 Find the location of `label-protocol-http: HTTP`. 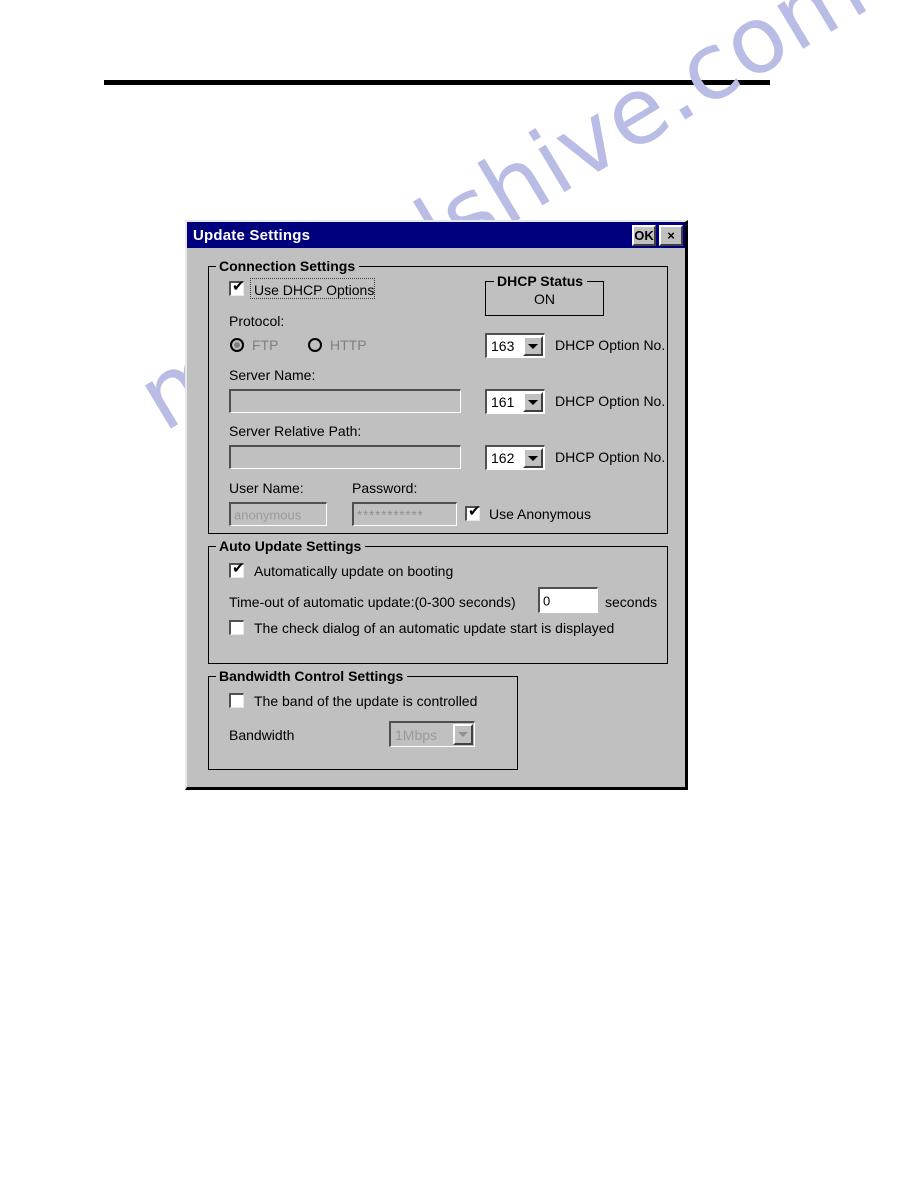

label-protocol-http: HTTP is located at coordinates (348, 345).